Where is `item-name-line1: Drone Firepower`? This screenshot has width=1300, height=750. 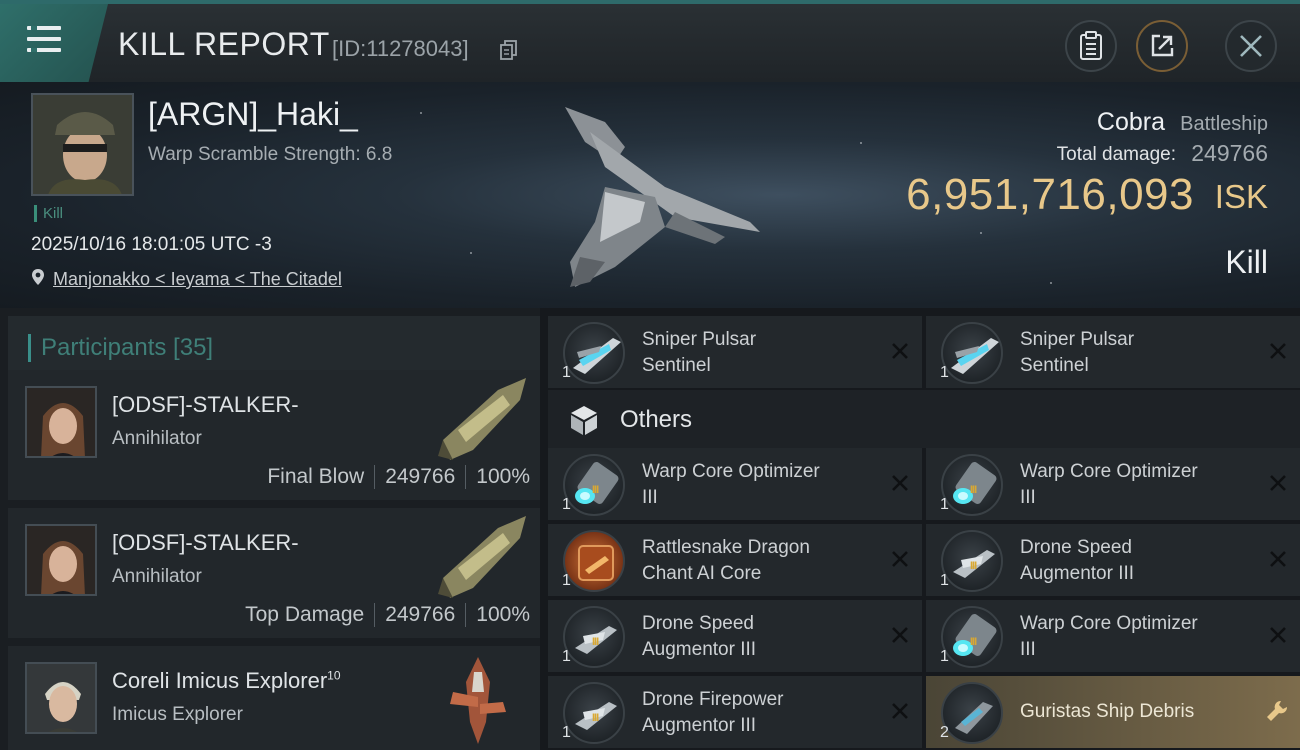
item-name-line1: Drone Firepower is located at coordinates (713, 699).